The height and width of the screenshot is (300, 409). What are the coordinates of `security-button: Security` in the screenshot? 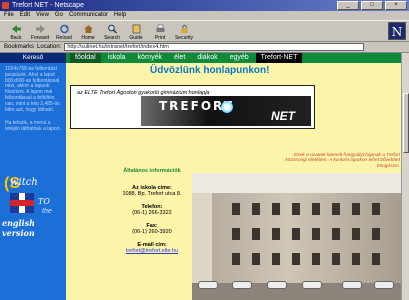 It's located at (184, 31).